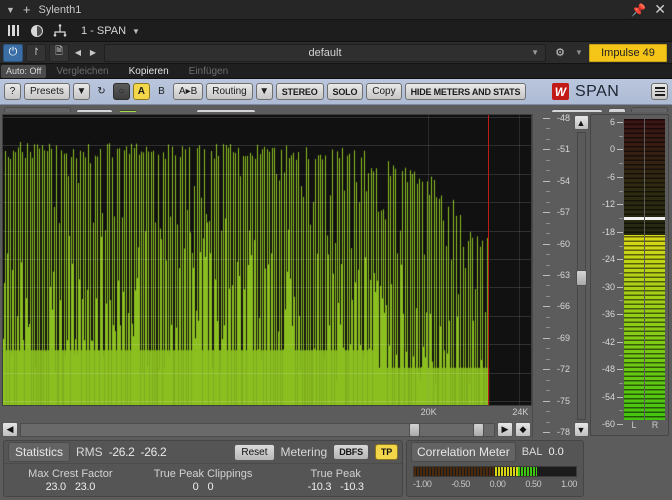 The image size is (672, 500). What do you see at coordinates (386, 452) in the screenshot?
I see `tp-button: TP` at bounding box center [386, 452].